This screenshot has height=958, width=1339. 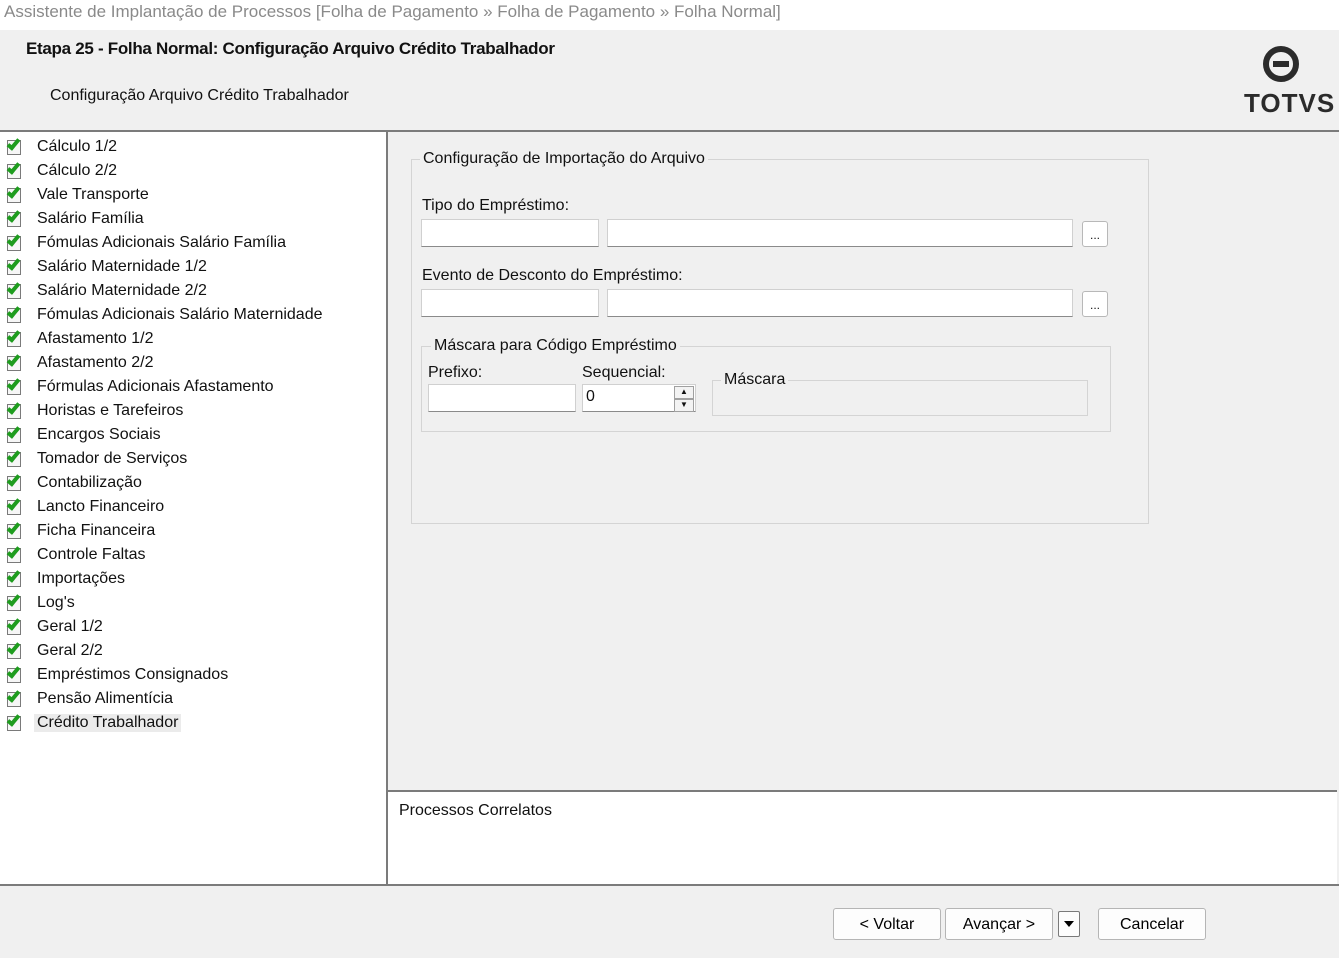 What do you see at coordinates (1069, 924) in the screenshot?
I see `next-options-dropdown` at bounding box center [1069, 924].